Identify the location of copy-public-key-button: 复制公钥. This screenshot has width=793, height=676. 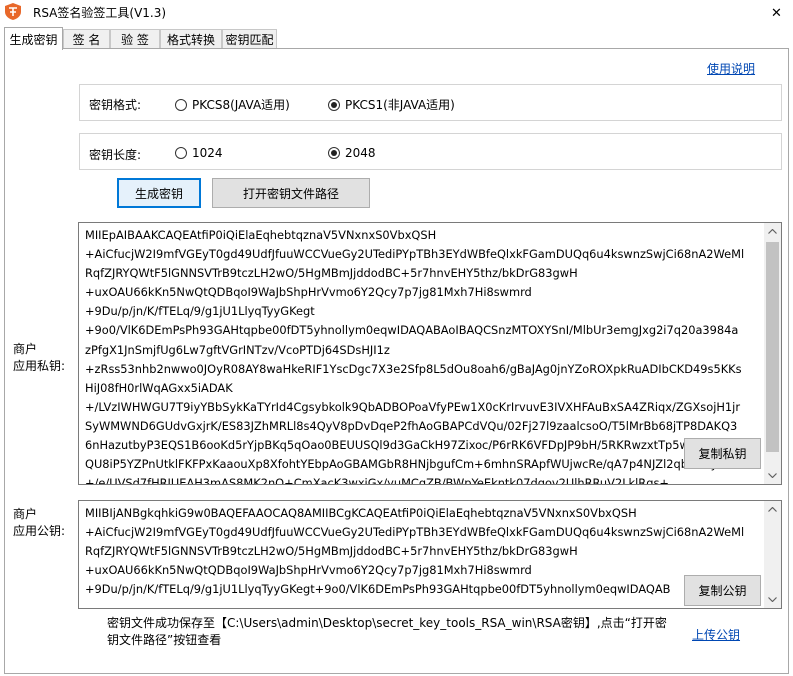
(722, 590).